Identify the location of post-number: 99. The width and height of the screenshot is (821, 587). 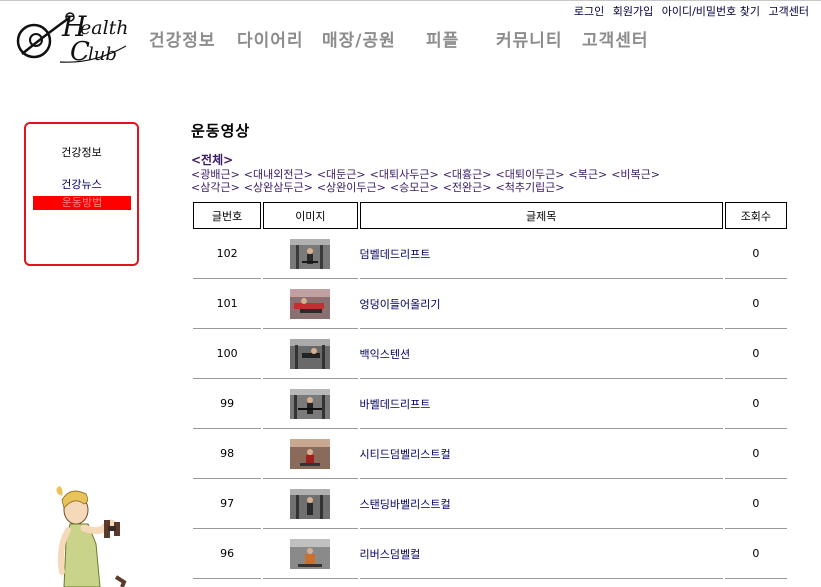
(227, 404).